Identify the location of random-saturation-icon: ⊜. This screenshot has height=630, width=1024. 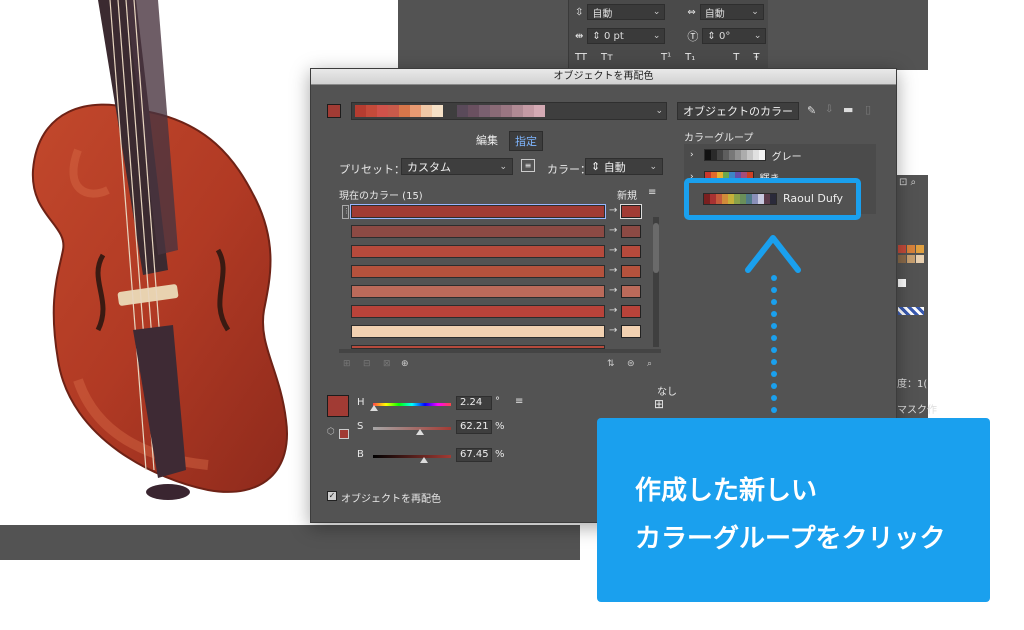
(631, 364).